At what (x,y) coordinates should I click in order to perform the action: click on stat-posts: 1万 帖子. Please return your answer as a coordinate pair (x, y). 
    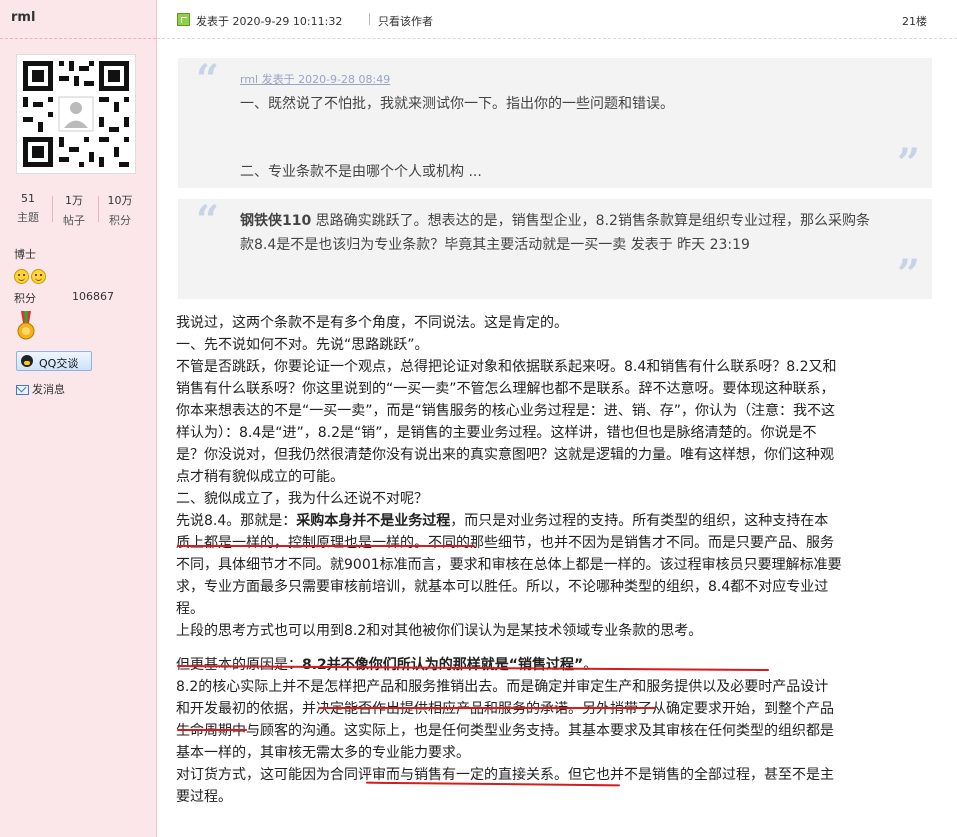
    Looking at the image, I should click on (74, 210).